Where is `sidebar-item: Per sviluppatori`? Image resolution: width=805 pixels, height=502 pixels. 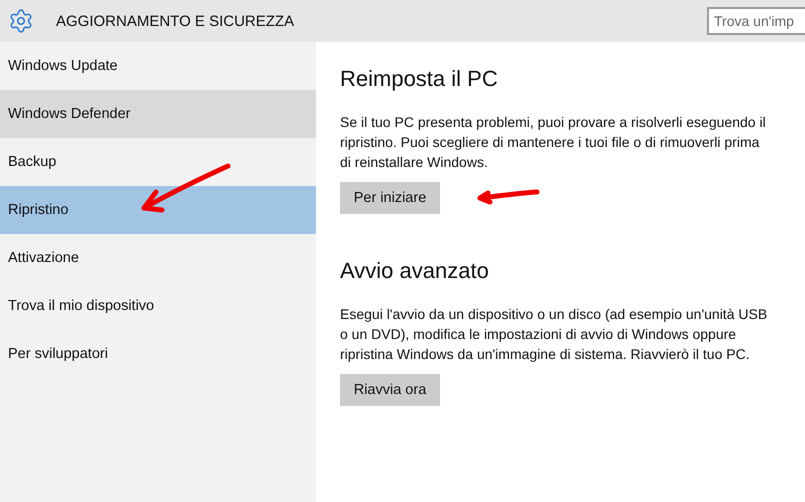
sidebar-item: Per sviluppatori is located at coordinates (158, 354).